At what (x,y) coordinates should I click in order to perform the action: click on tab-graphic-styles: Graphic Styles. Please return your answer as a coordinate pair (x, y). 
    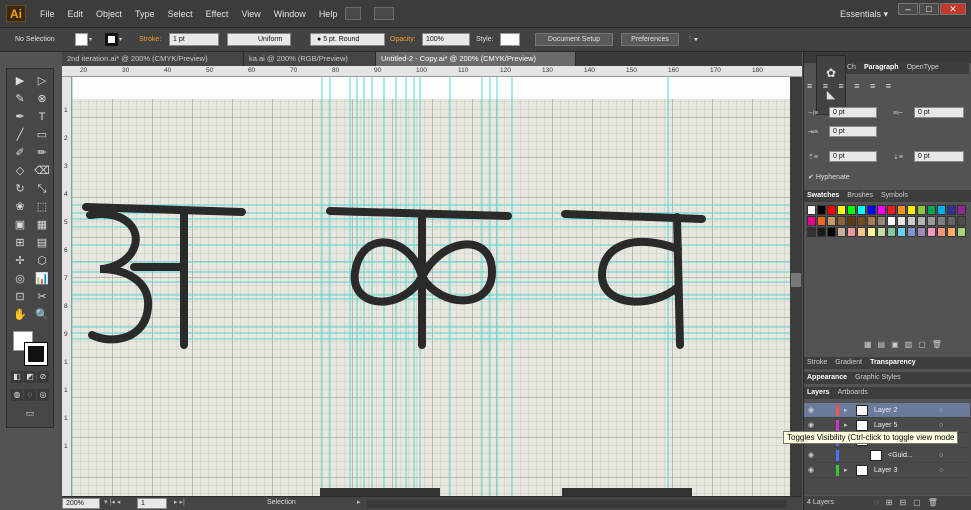
    Looking at the image, I should click on (878, 378).